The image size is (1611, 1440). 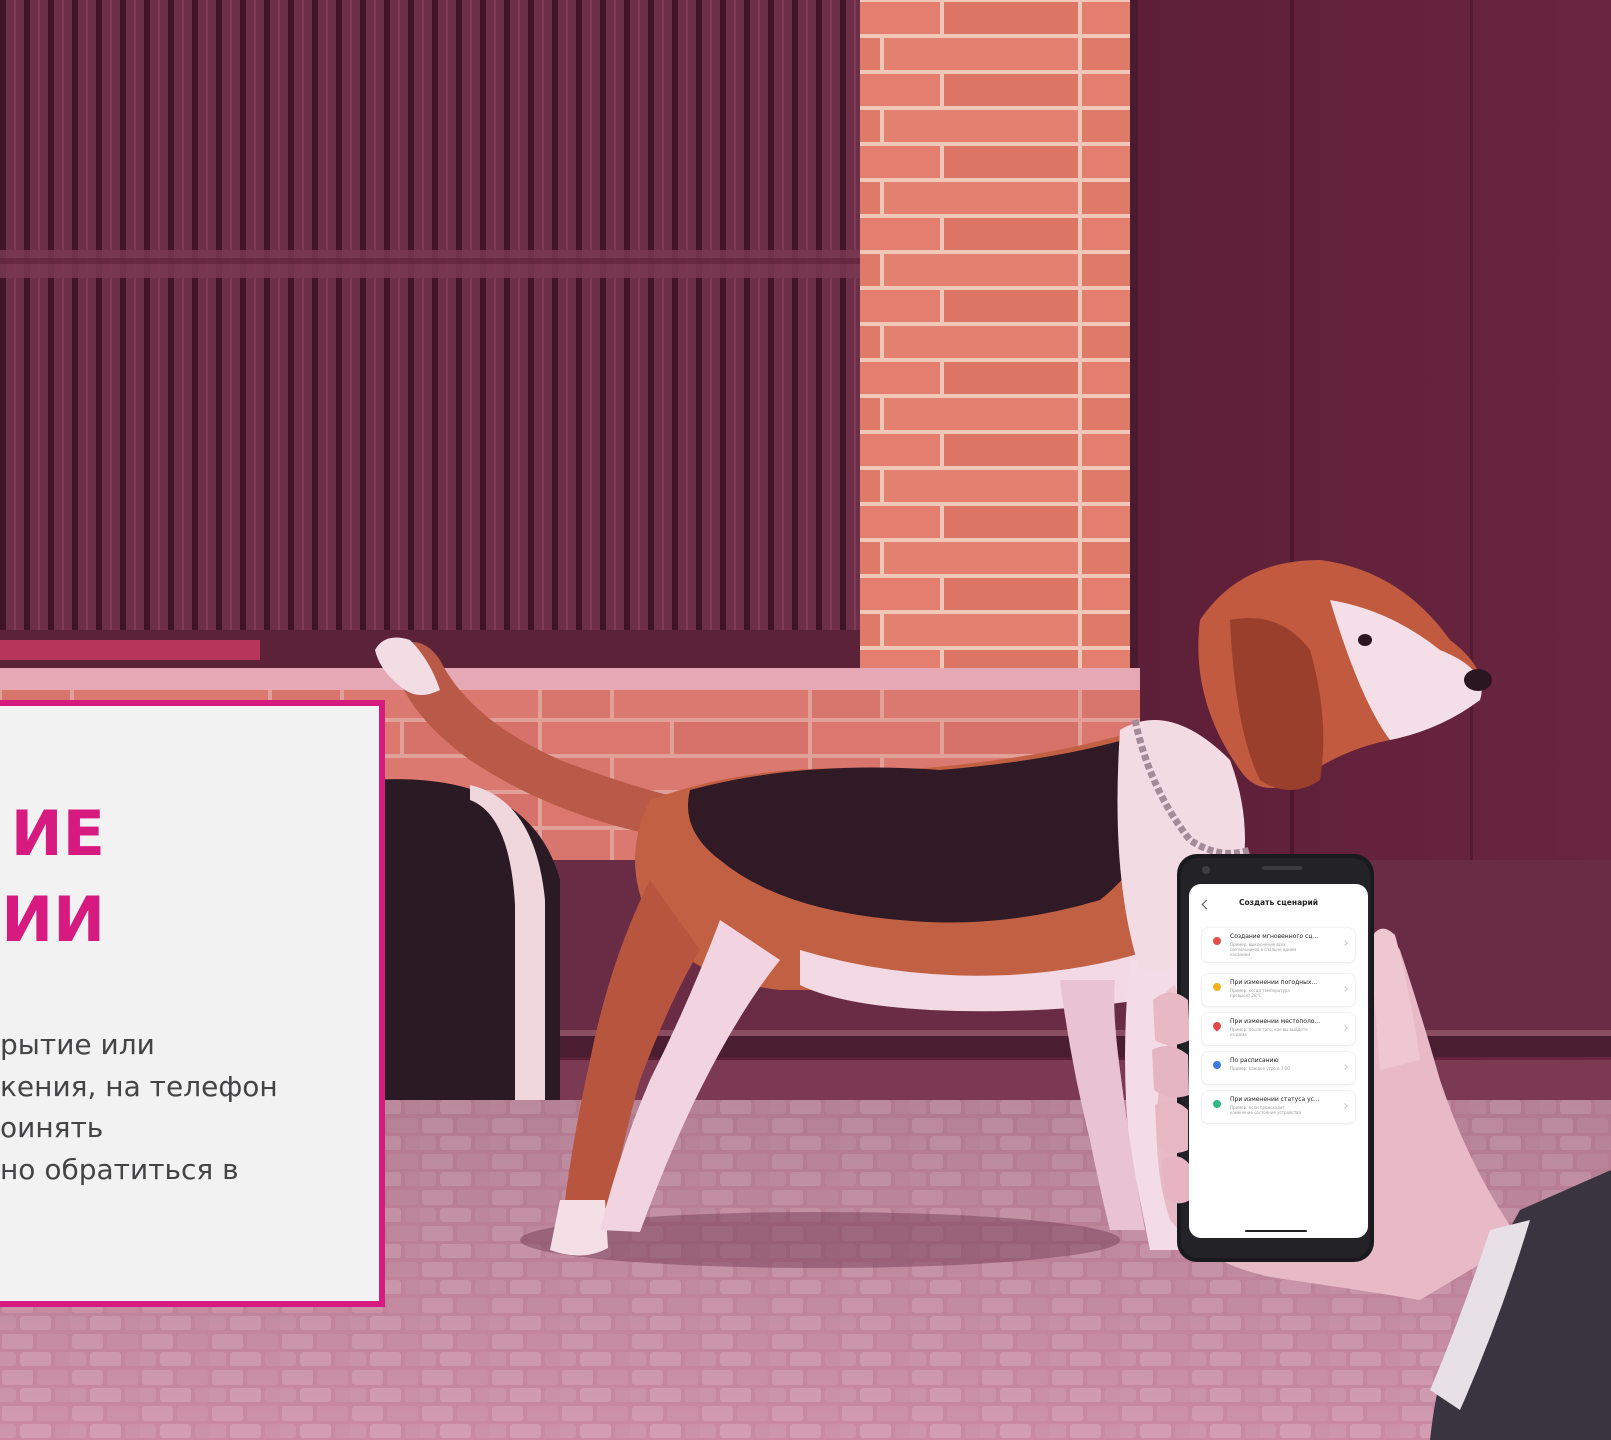 What do you see at coordinates (1276, 1230) in the screenshot?
I see `home-indicator` at bounding box center [1276, 1230].